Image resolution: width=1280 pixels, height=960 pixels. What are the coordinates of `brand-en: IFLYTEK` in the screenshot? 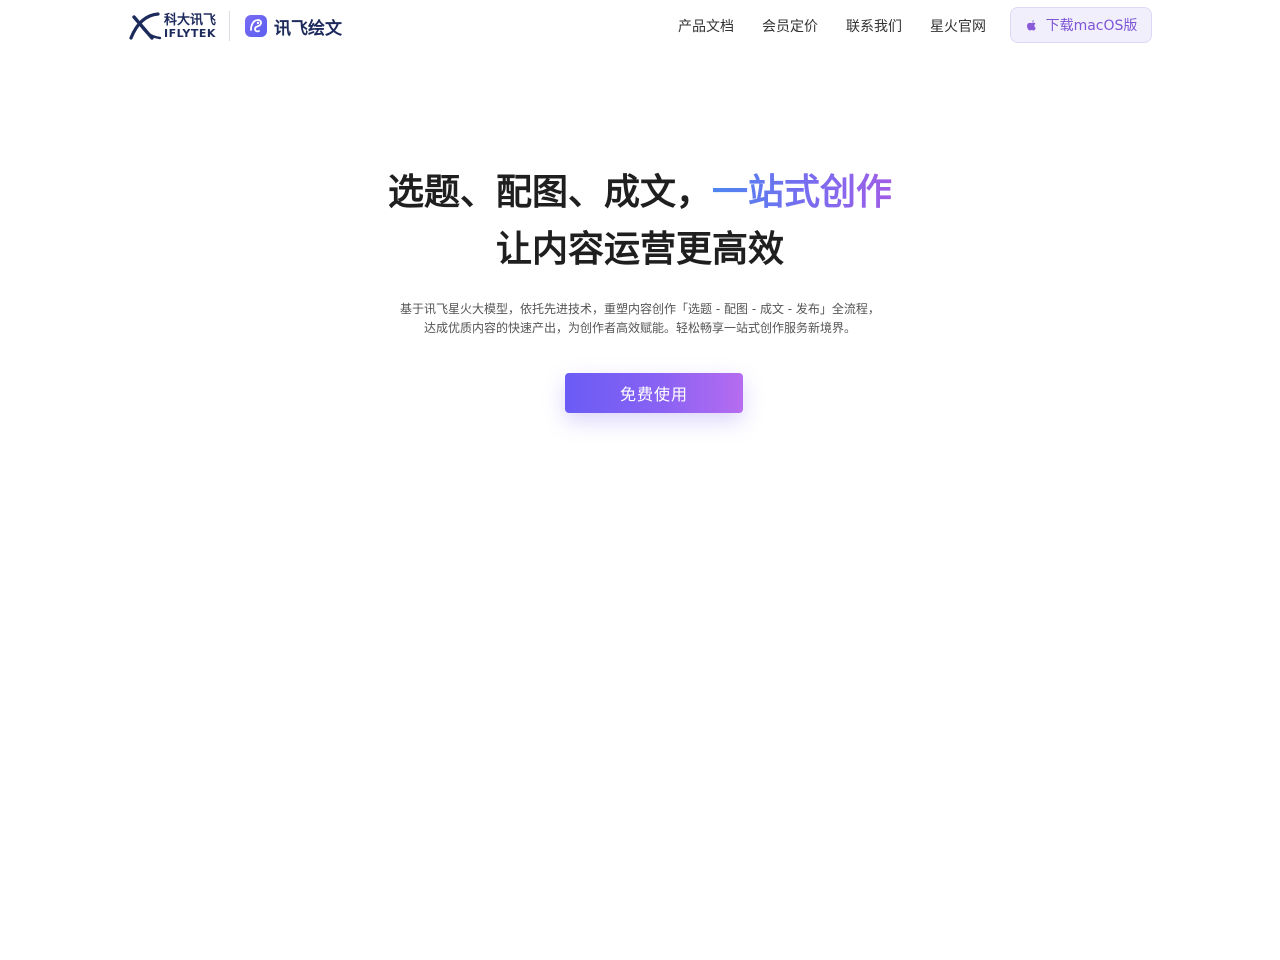 It's located at (190, 33).